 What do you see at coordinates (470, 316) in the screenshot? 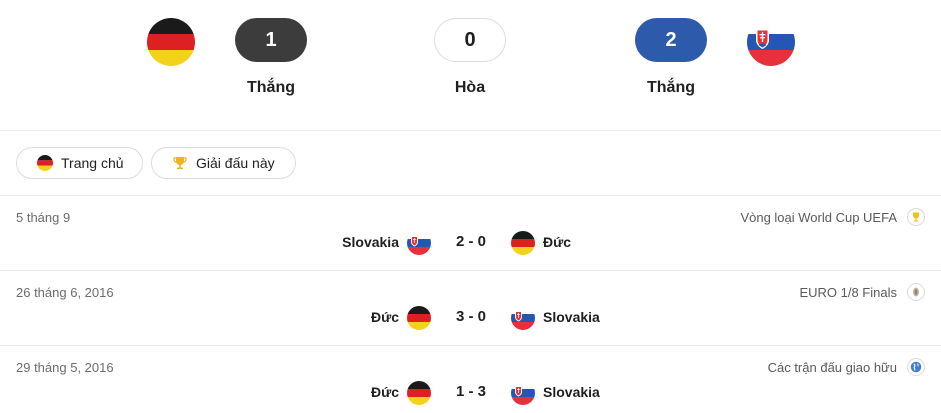
I see `match-score: 3 - 0` at bounding box center [470, 316].